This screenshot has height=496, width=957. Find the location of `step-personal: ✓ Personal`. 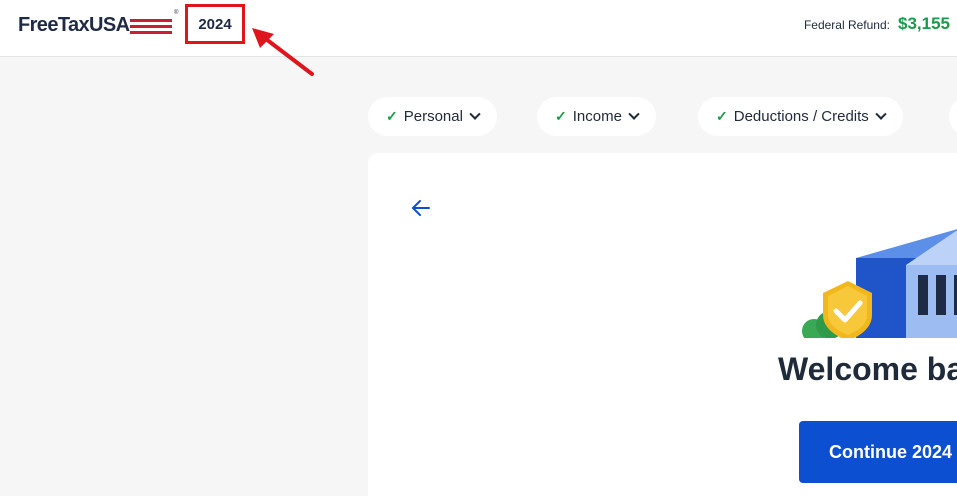

step-personal: ✓ Personal is located at coordinates (432, 116).